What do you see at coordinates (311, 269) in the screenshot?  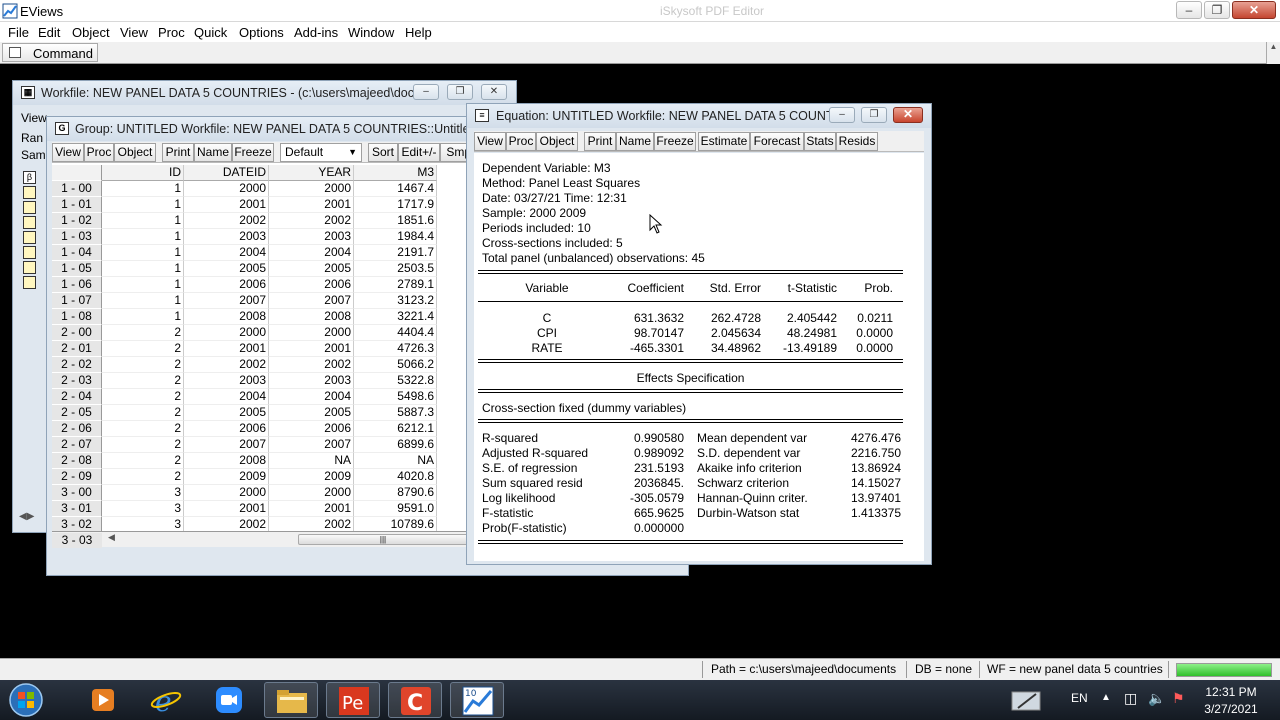 I see `data-cell: 2005` at bounding box center [311, 269].